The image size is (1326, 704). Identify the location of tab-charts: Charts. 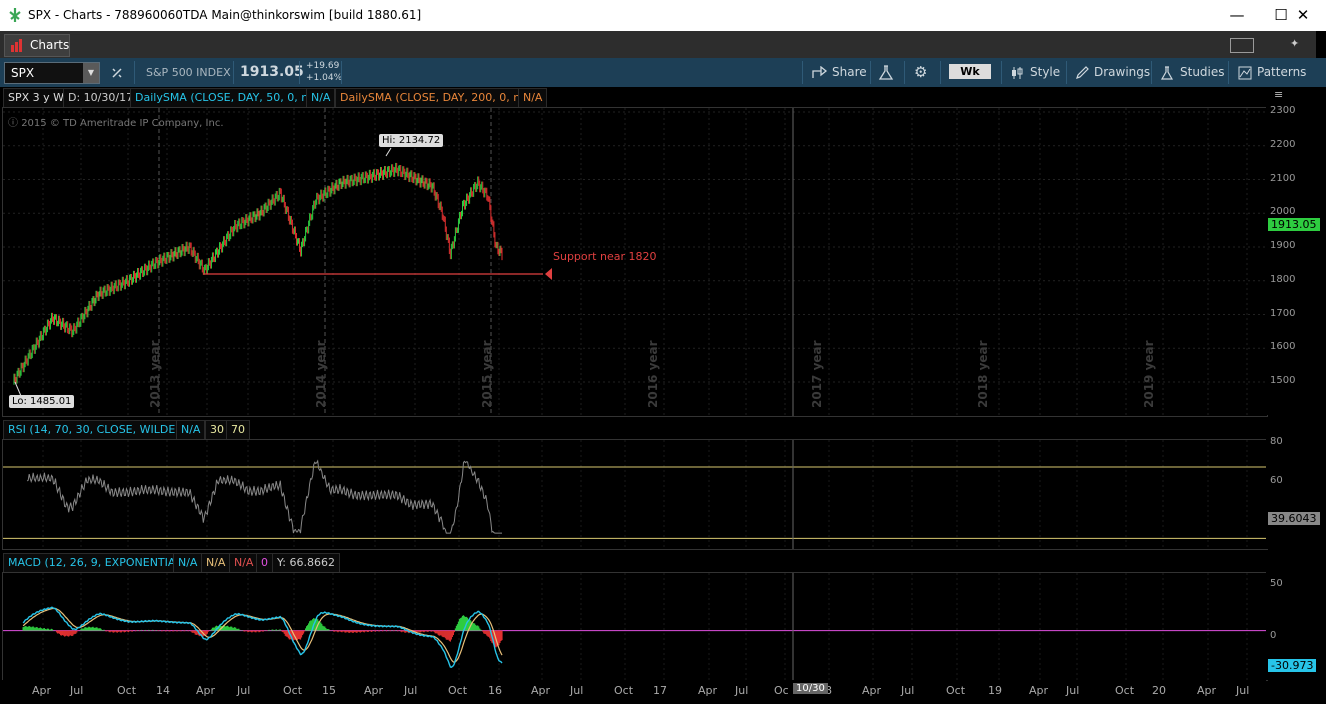
(37, 45).